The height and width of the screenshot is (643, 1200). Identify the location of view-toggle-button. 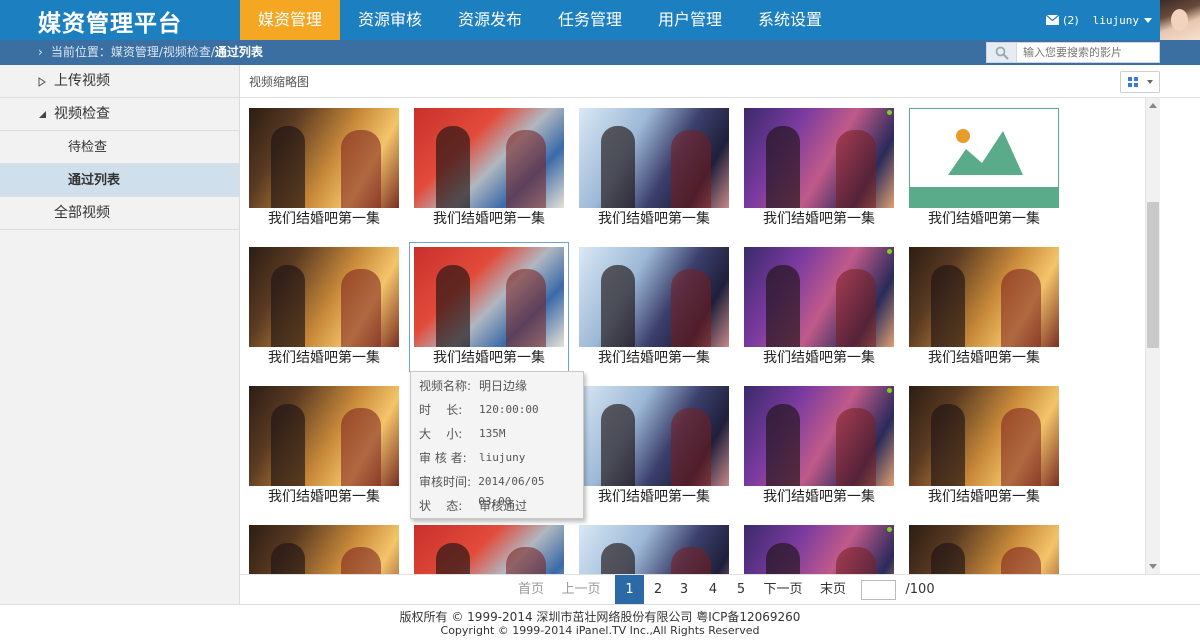
(1140, 82).